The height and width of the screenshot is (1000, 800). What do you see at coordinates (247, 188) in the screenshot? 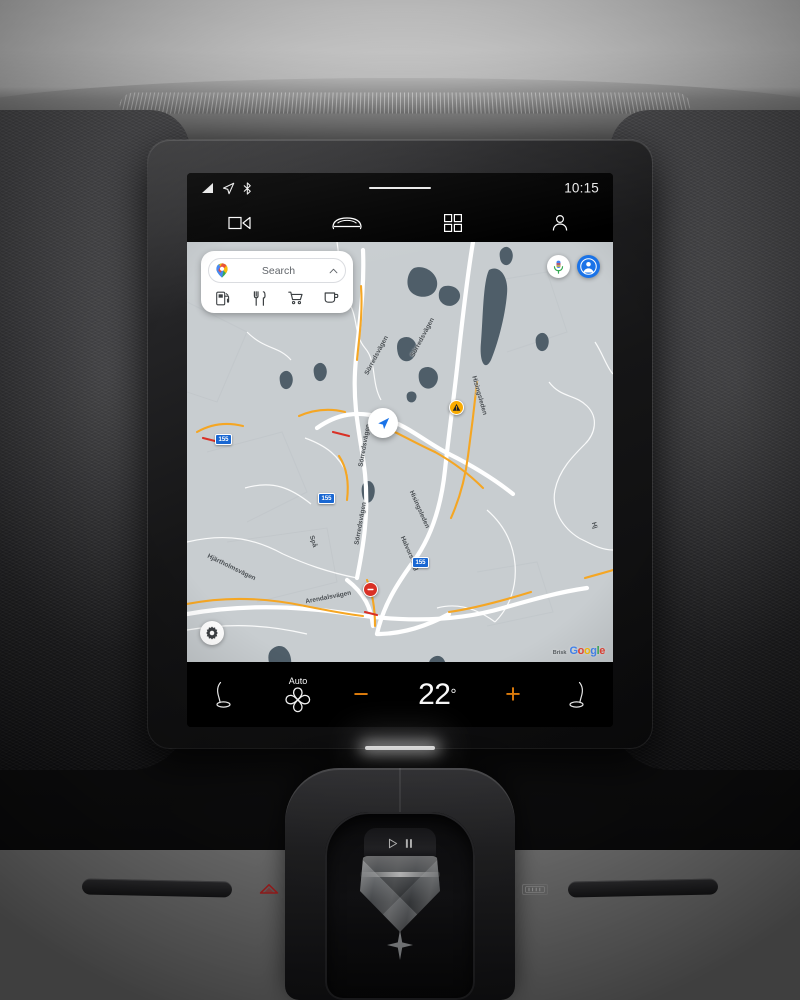
I see `bluetooth-icon` at bounding box center [247, 188].